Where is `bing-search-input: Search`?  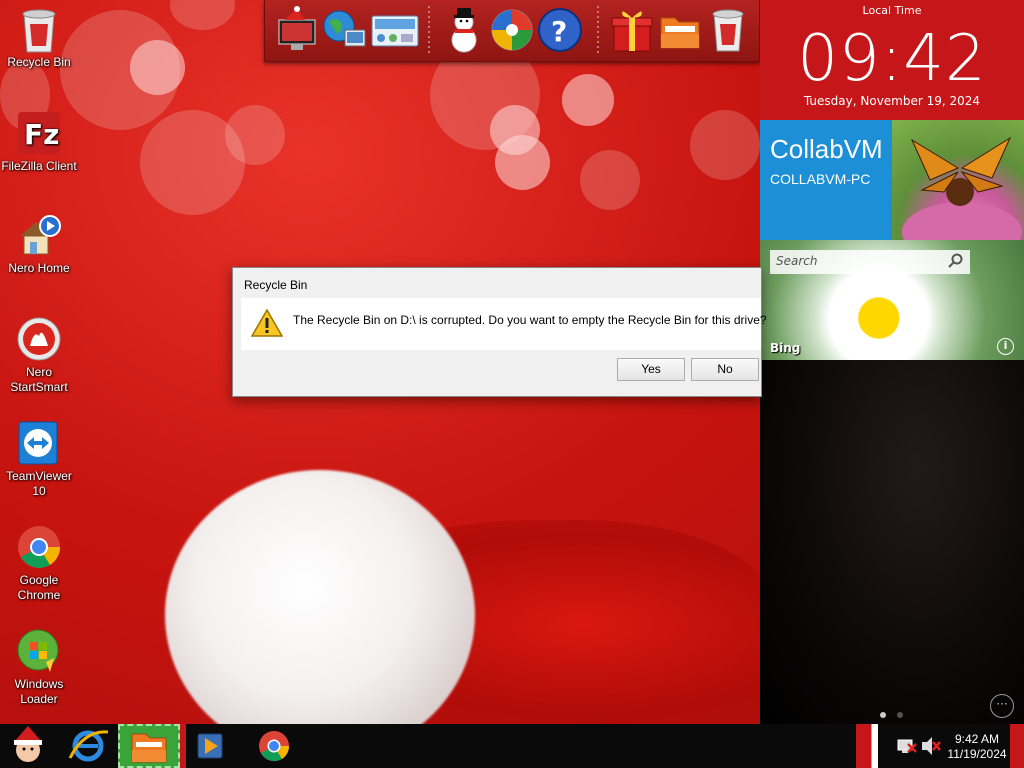 bing-search-input: Search is located at coordinates (870, 262).